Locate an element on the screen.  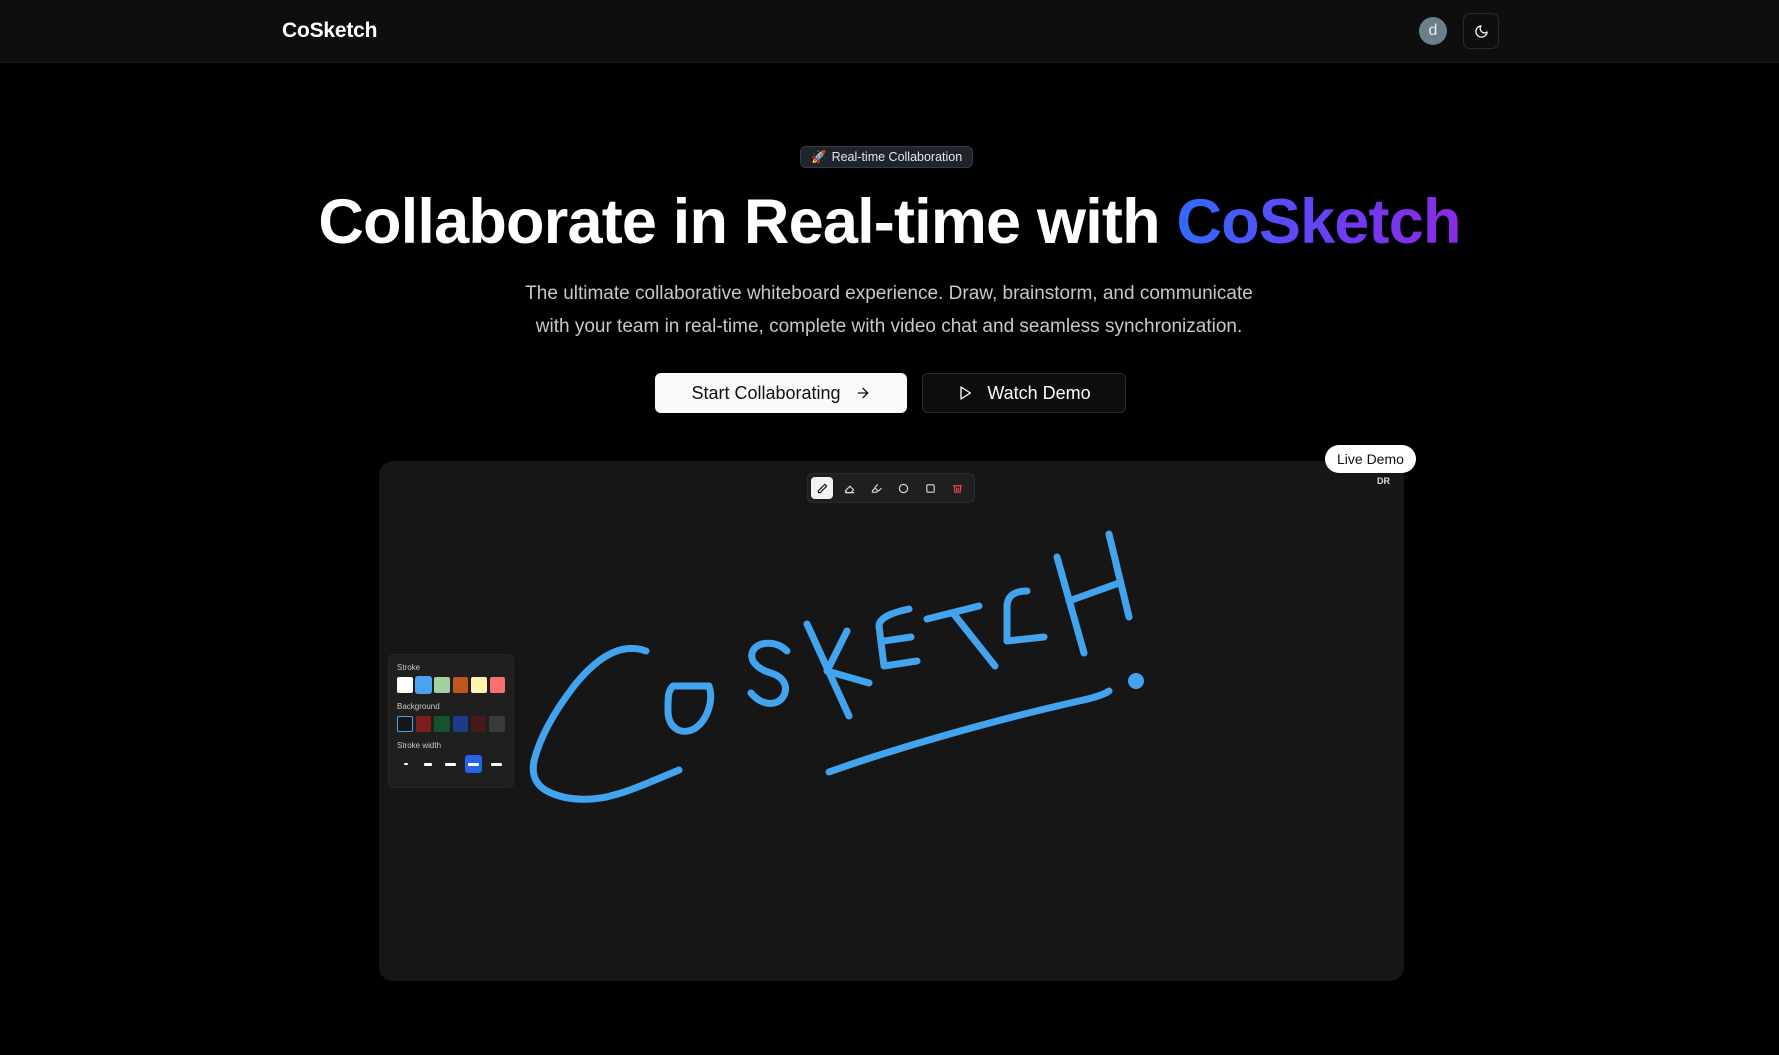
user-avatar: d is located at coordinates (1433, 31).